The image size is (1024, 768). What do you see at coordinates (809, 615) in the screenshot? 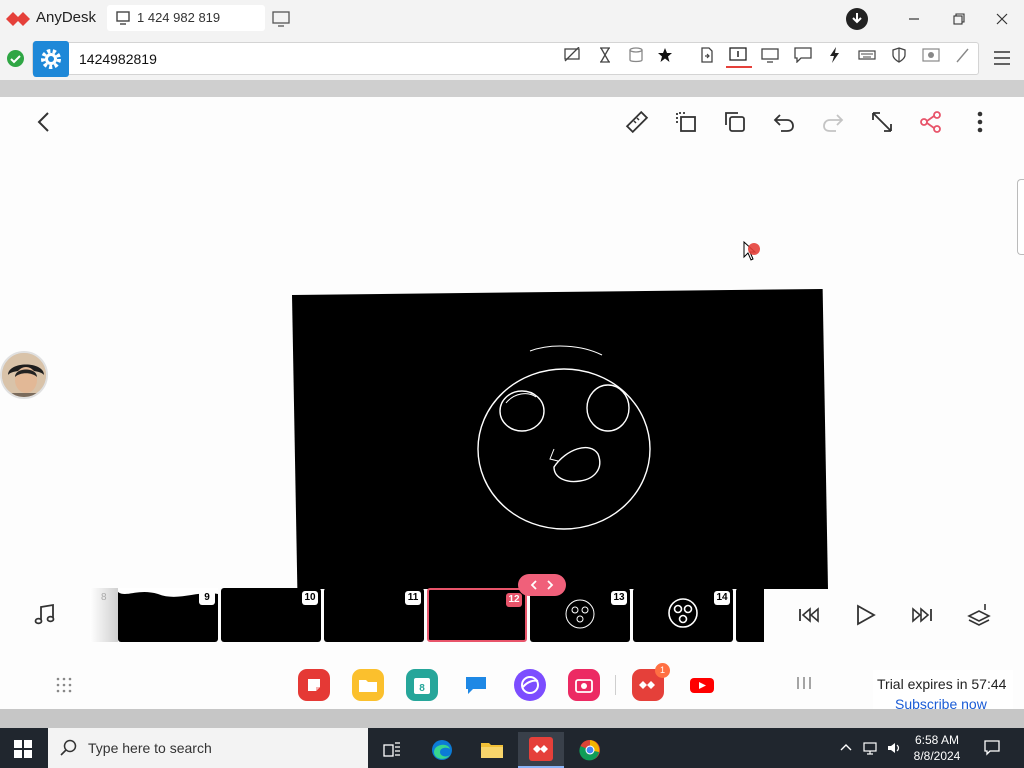
I see `skip-to-start-icon` at bounding box center [809, 615].